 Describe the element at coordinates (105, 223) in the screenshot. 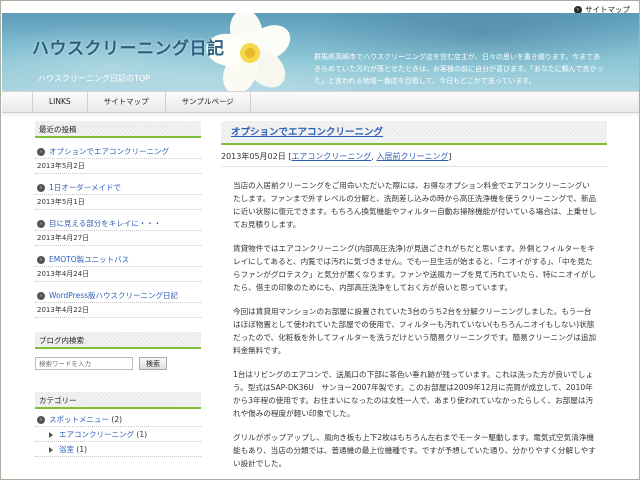

I see `recent-post-title: 目に見える部分をキレイに・・・` at that location.